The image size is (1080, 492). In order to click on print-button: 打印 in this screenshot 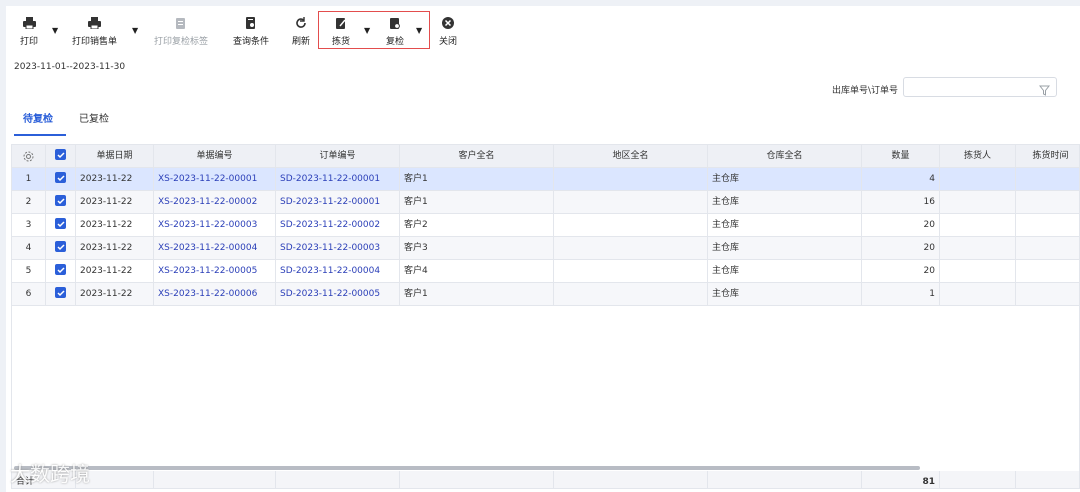, I will do `click(29, 31)`.